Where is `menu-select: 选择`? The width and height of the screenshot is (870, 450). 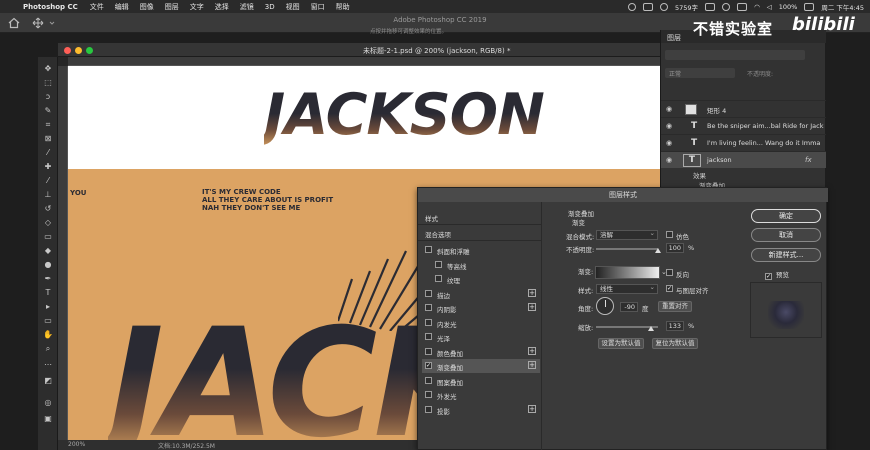 menu-select: 选择 is located at coordinates (222, 7).